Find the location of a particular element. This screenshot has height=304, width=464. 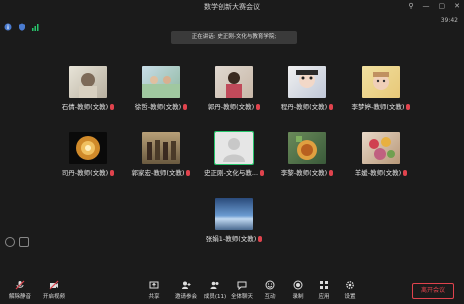

chat-quick-icons is located at coordinates (17, 242).